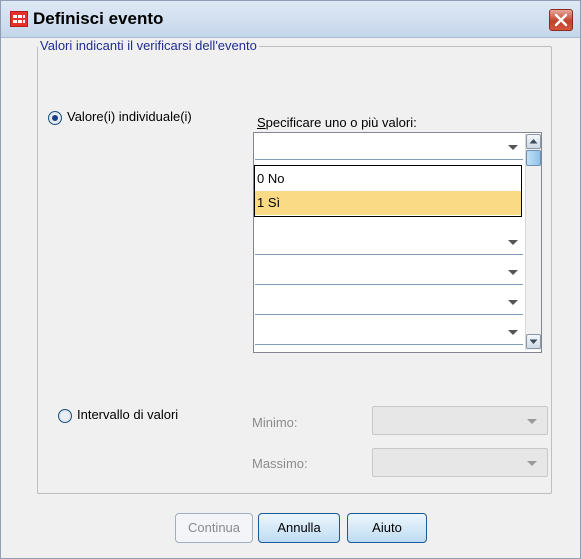  I want to click on close-icon, so click(561, 20).